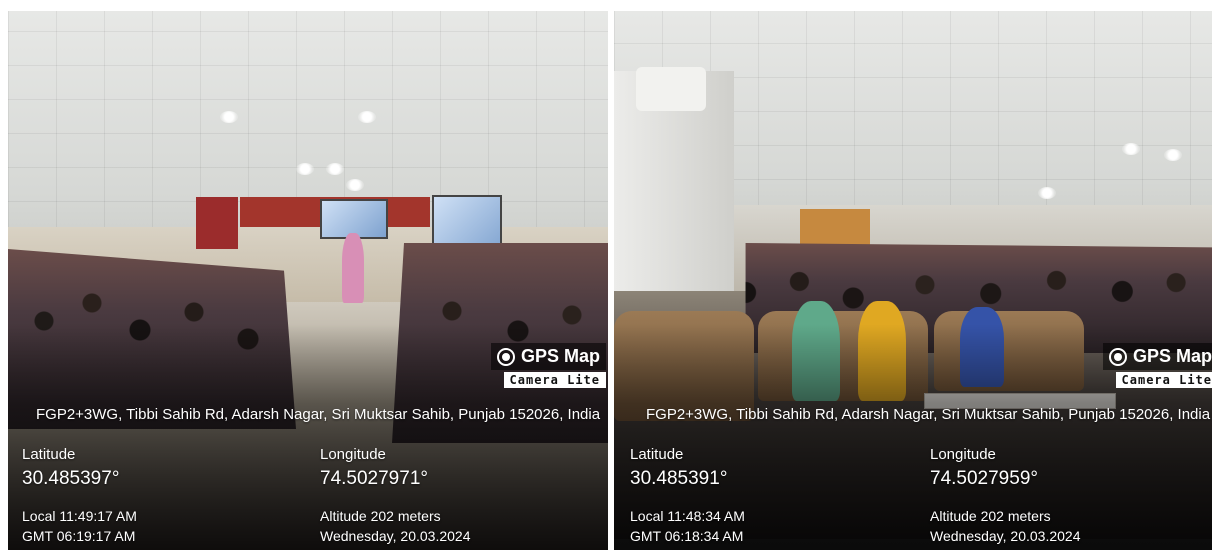 This screenshot has width=1212, height=550. I want to click on air-conditioner, so click(671, 89).